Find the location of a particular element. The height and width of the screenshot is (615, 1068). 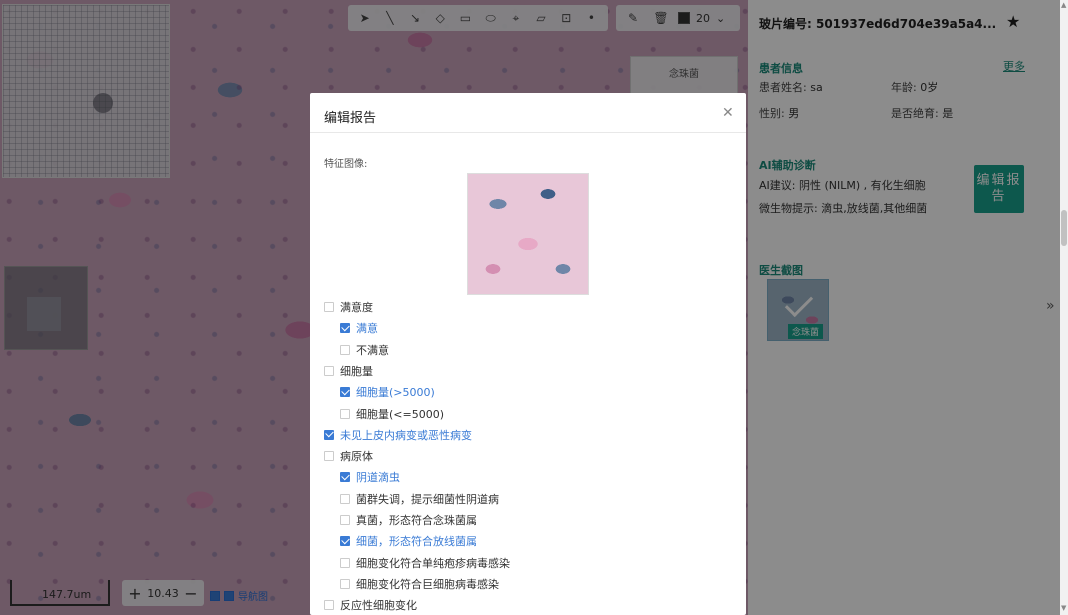

report-option: 细胞量(<=5000) is located at coordinates (392, 414).